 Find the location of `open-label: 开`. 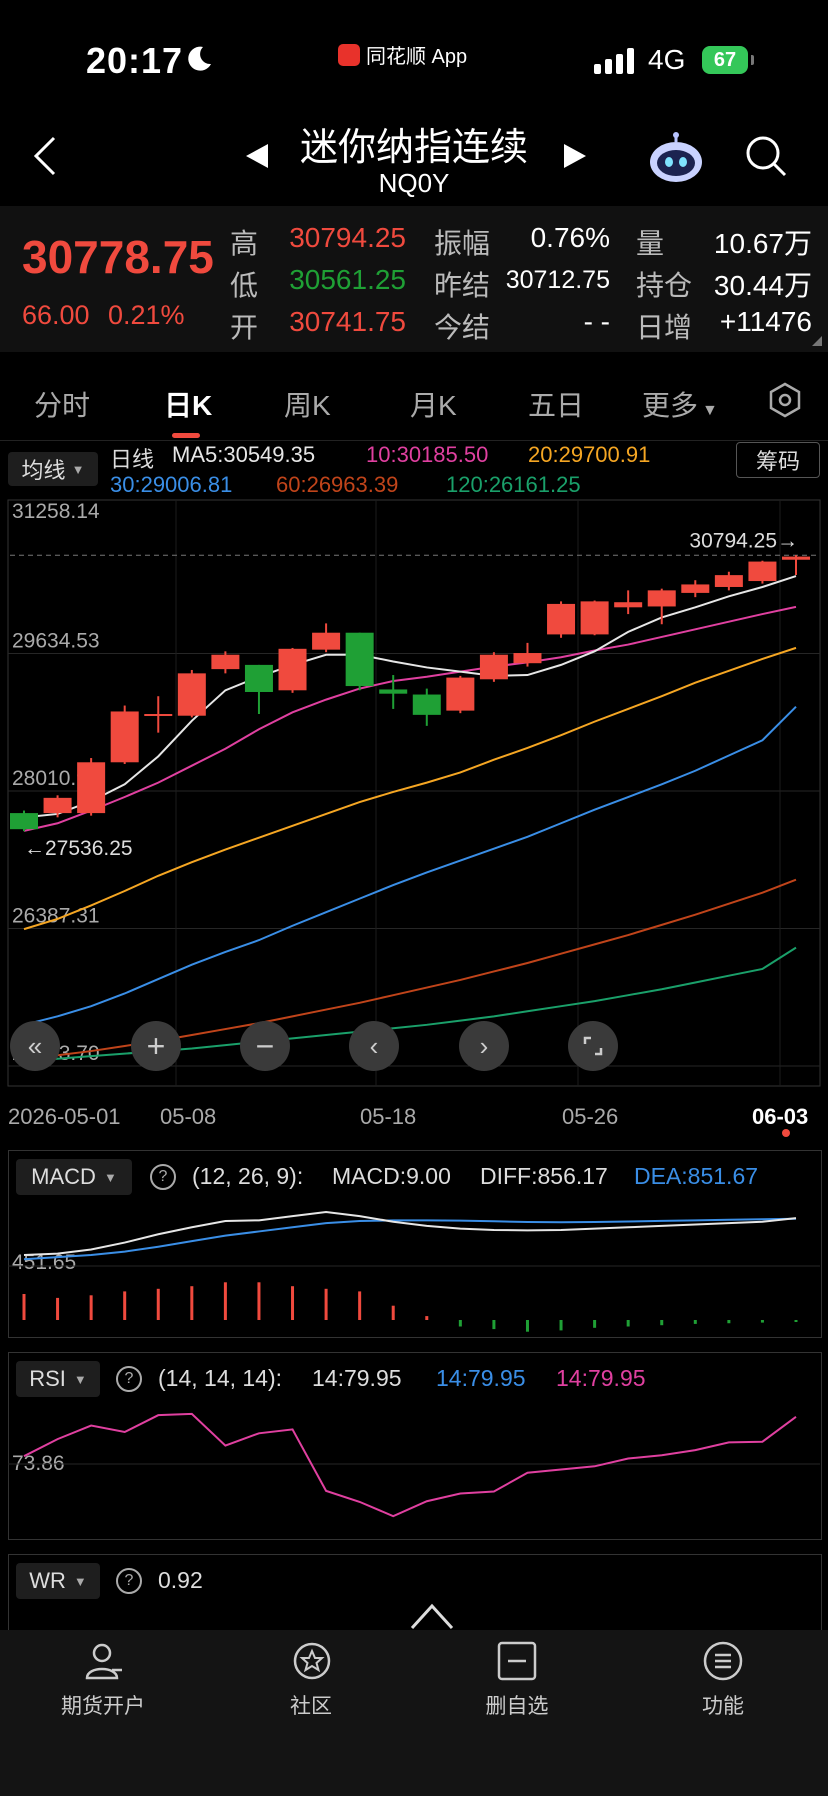

open-label: 开 is located at coordinates (244, 327).